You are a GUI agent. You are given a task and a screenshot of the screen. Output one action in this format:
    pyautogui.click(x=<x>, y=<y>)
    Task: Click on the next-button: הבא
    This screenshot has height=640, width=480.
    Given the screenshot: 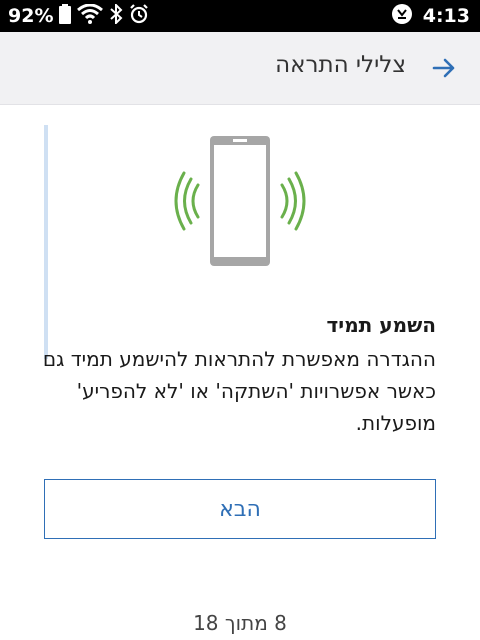 What is the action you would take?
    pyautogui.click(x=240, y=509)
    